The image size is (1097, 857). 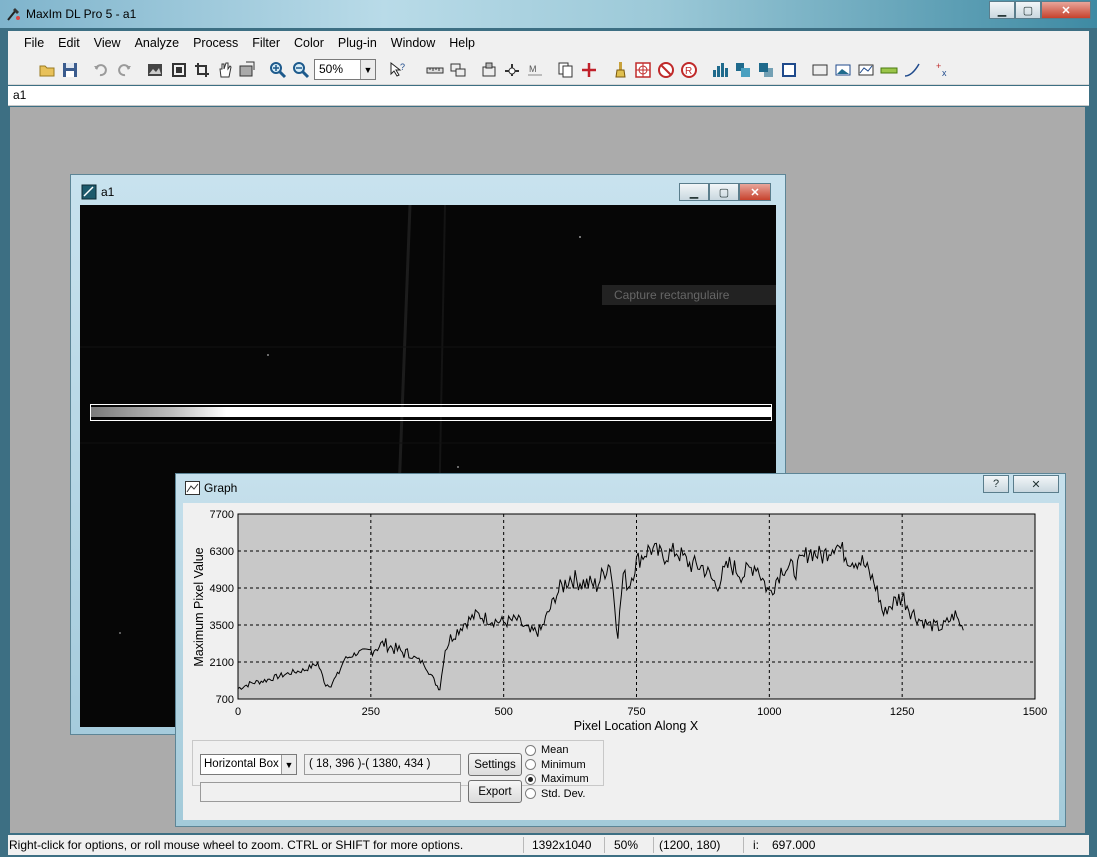 I want to click on radio-std-dev: Std. Dev., so click(x=557, y=794).